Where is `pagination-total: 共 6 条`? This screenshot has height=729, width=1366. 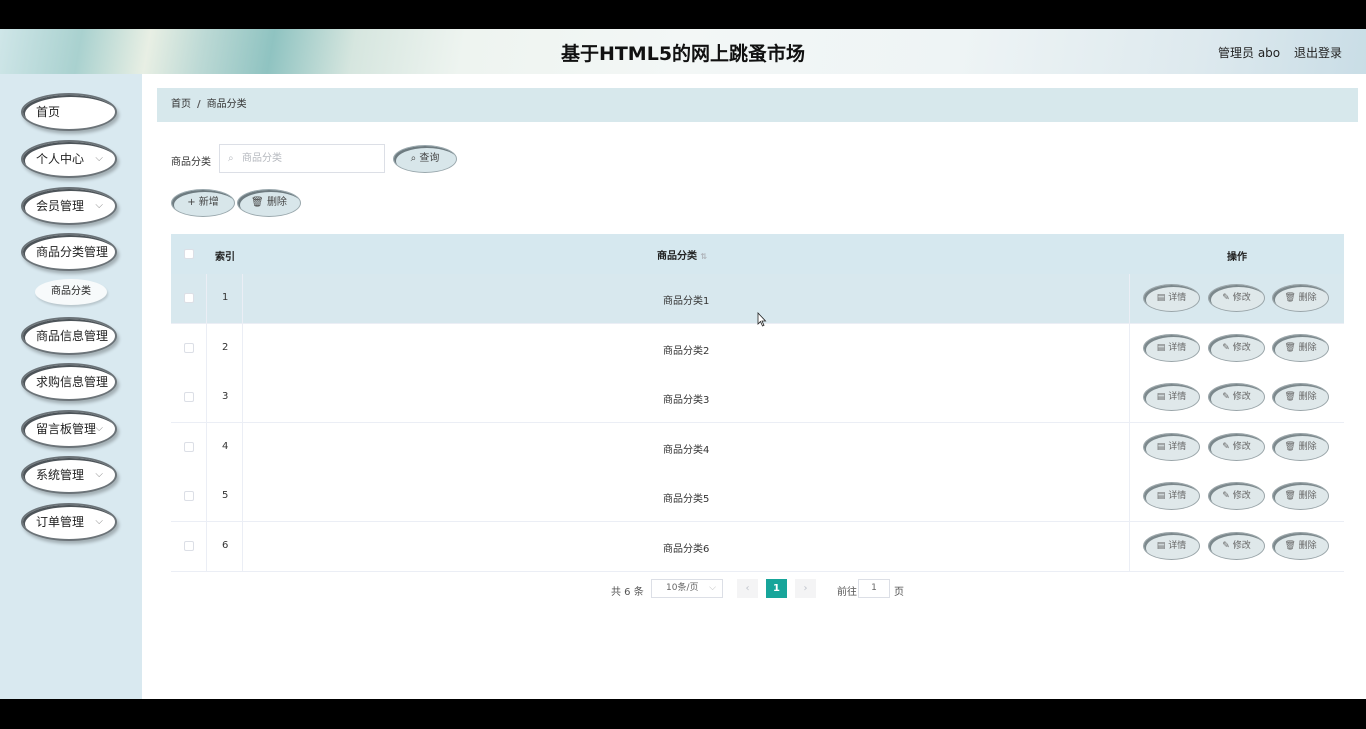 pagination-total: 共 6 条 is located at coordinates (627, 590).